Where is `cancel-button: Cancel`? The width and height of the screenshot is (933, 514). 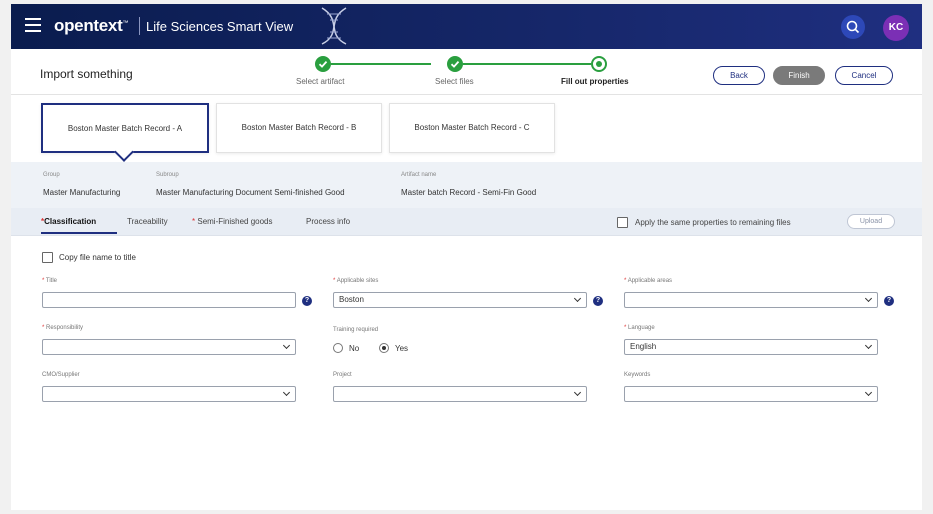 cancel-button: Cancel is located at coordinates (864, 75).